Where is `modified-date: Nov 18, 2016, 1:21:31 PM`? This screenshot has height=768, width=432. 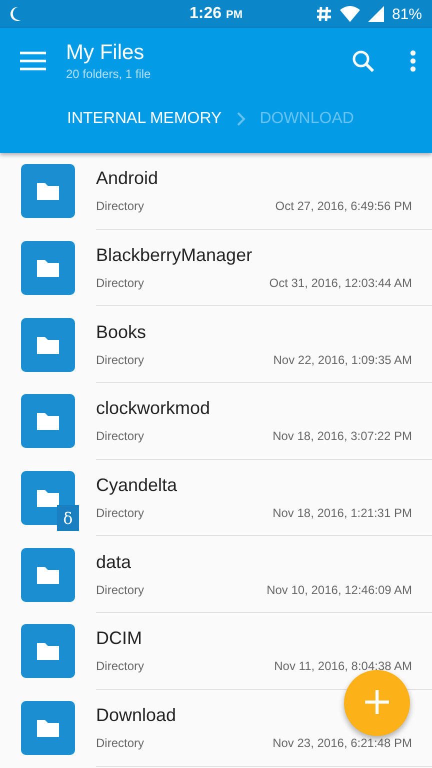
modified-date: Nov 18, 2016, 1:21:31 PM is located at coordinates (342, 513).